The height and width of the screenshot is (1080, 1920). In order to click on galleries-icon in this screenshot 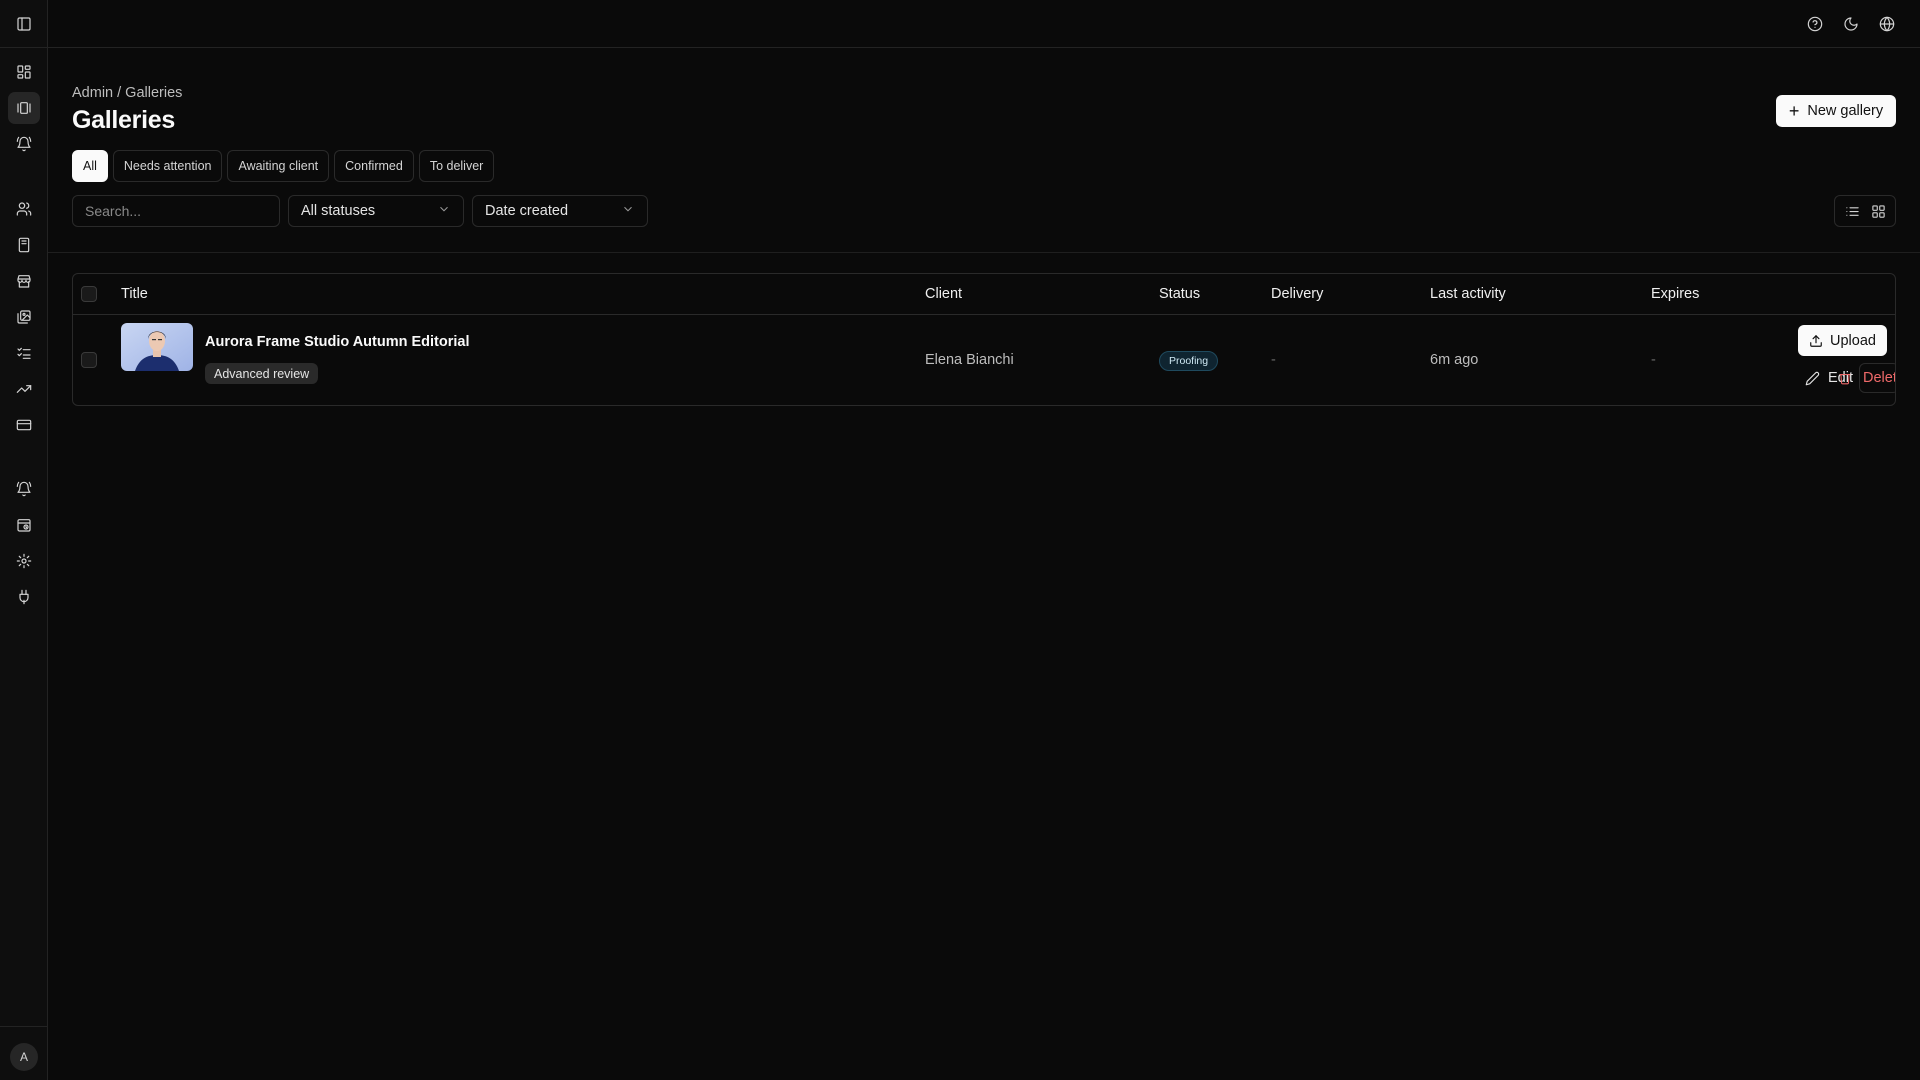, I will do `click(24, 108)`.